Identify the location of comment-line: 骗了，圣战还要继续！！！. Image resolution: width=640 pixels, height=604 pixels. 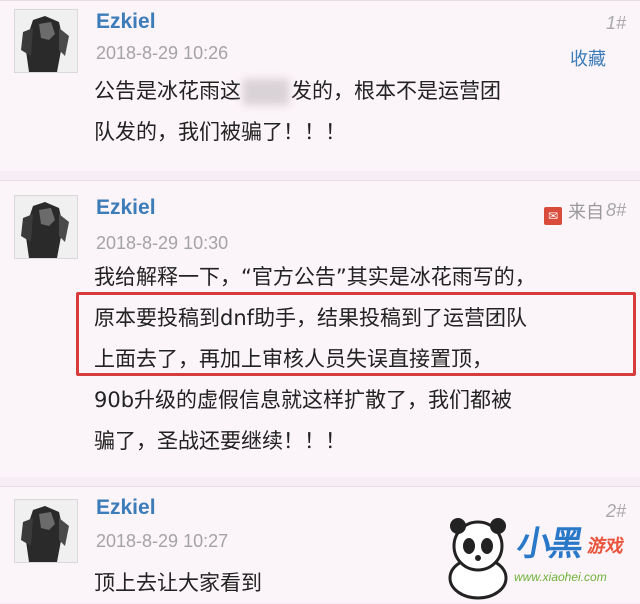
(220, 441).